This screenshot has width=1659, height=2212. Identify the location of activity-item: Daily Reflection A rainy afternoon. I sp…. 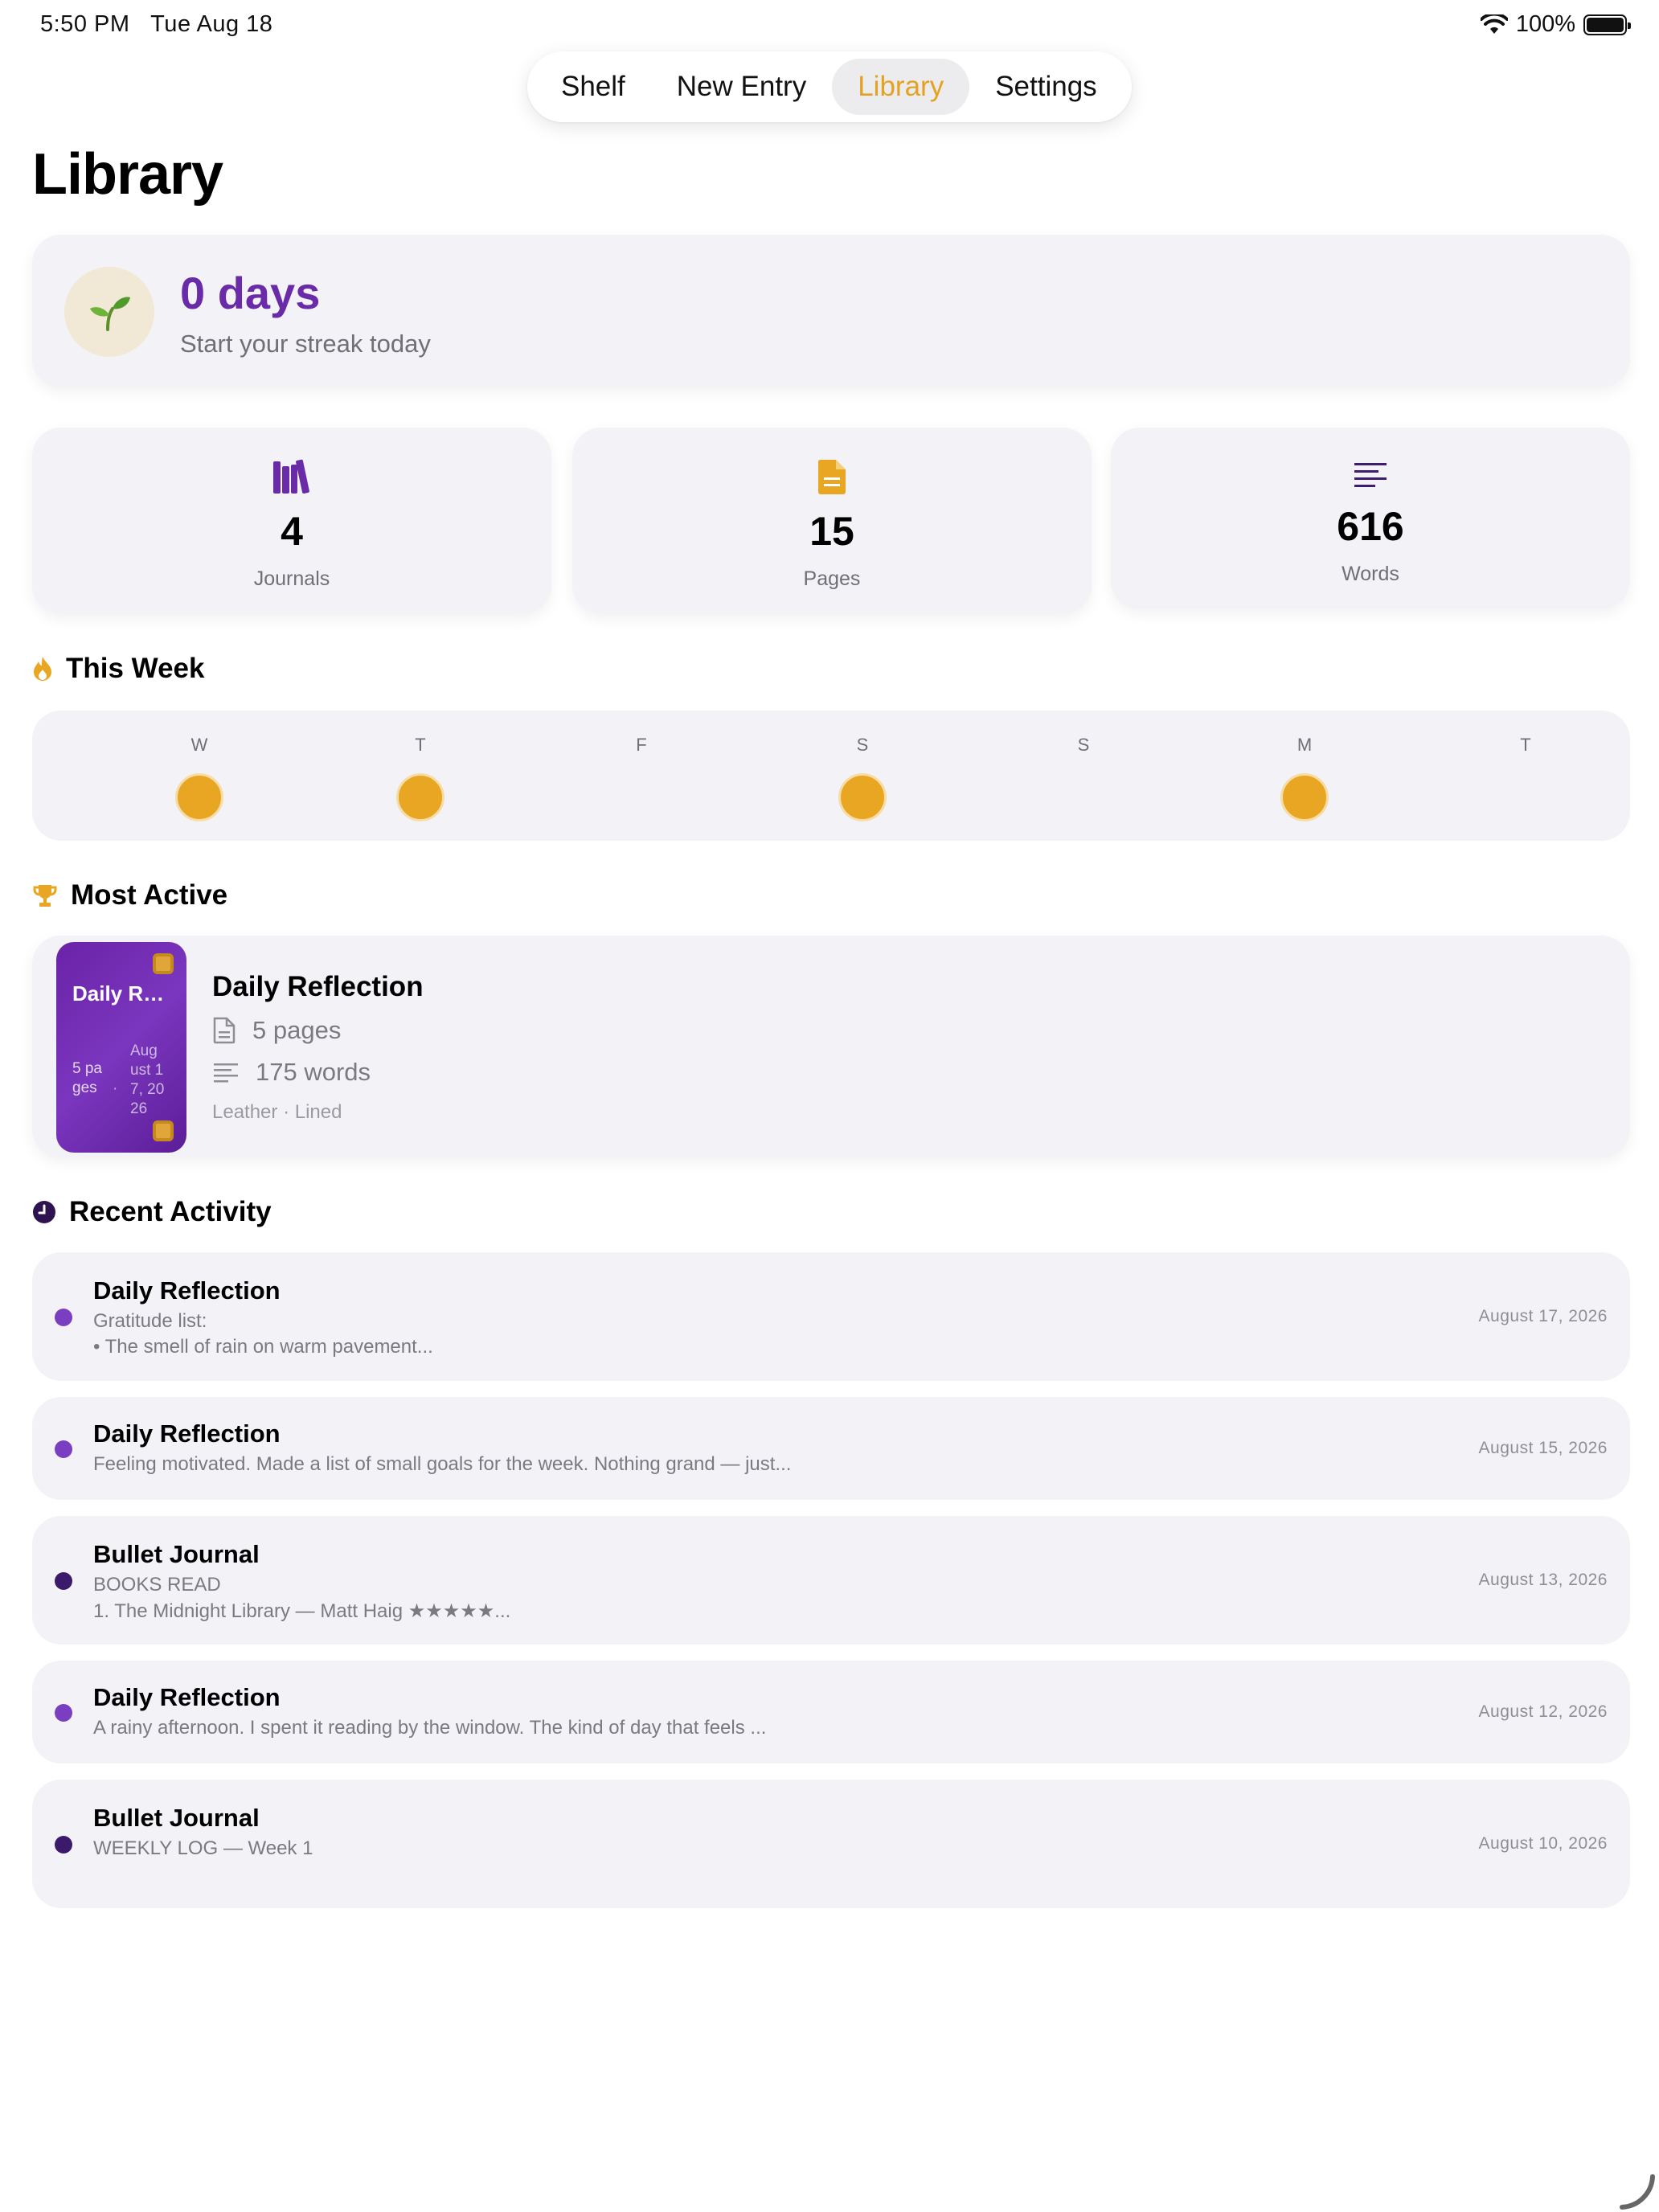
(831, 1712).